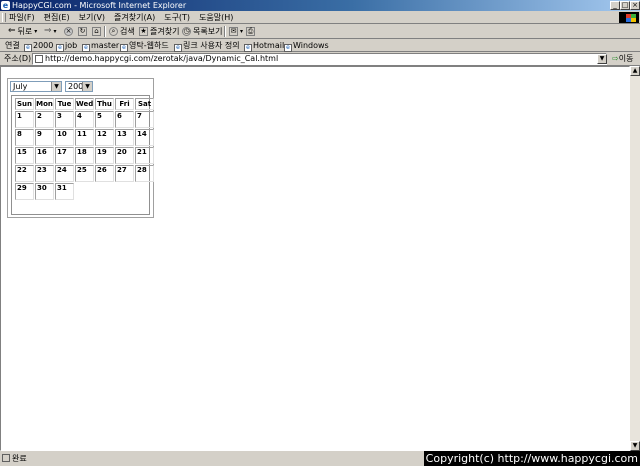  I want to click on go-button: ⇨이동, so click(622, 59).